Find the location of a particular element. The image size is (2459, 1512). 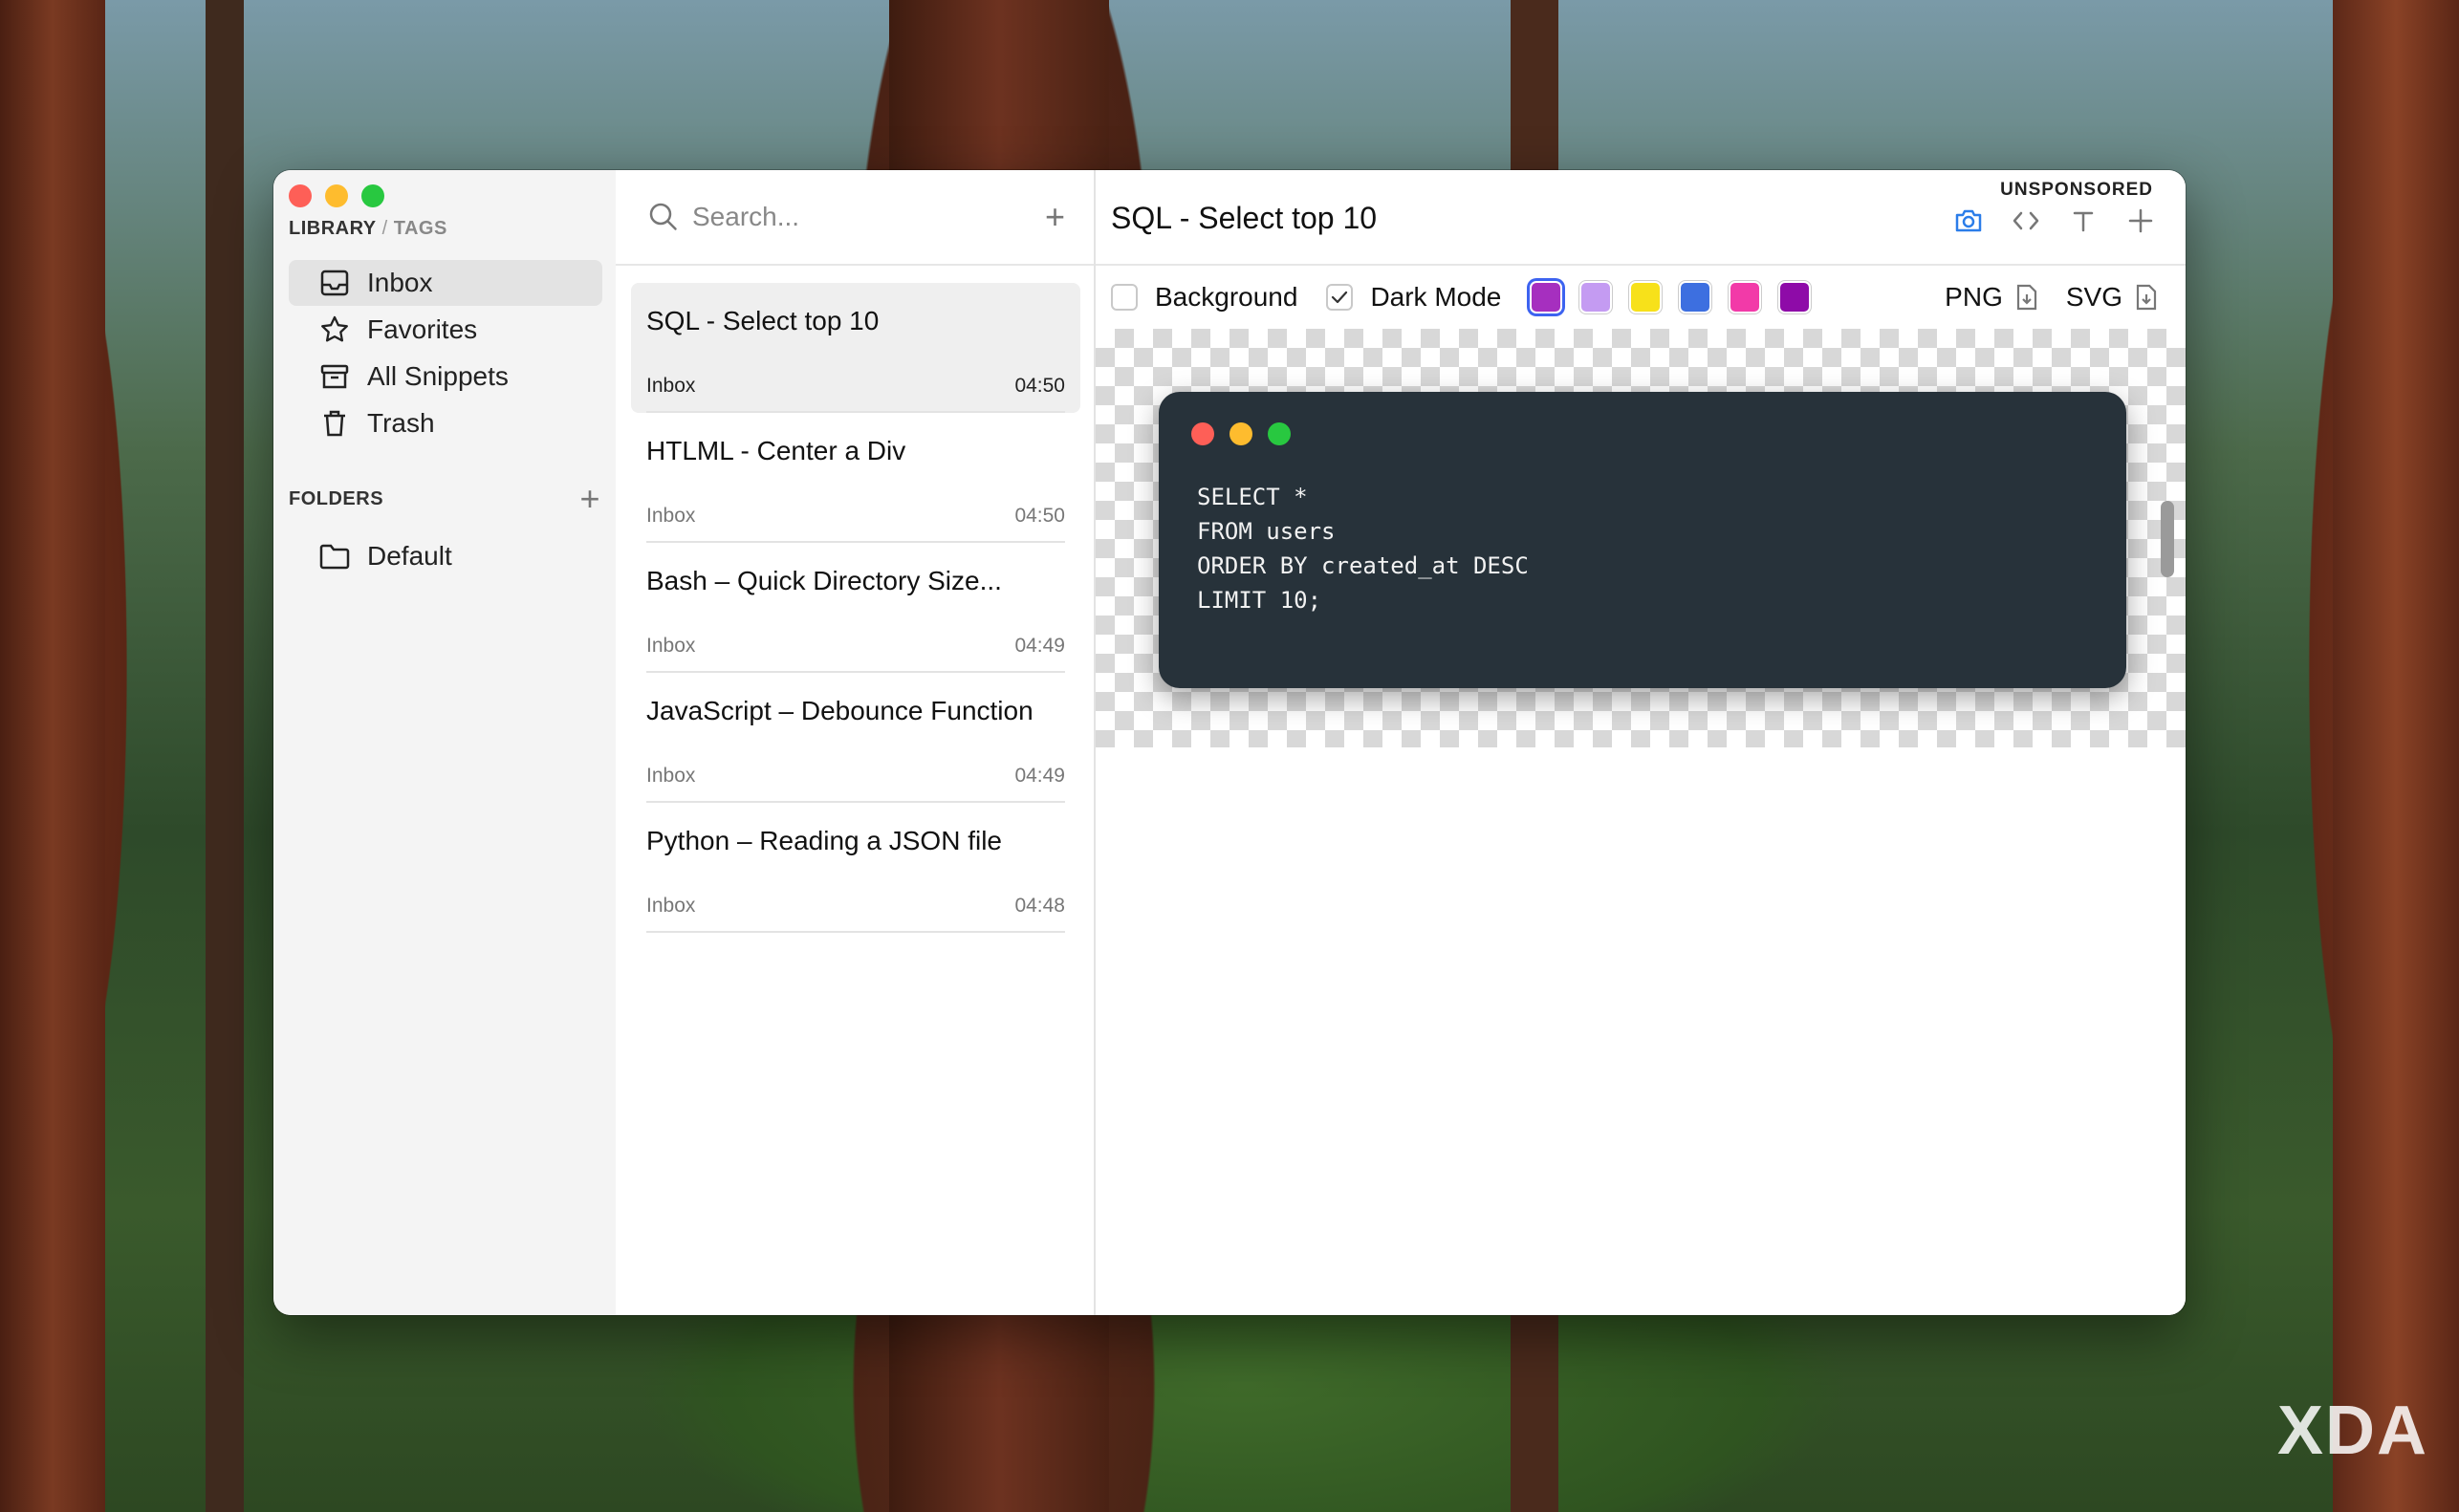

preview-dot-yellow is located at coordinates (1241, 434).